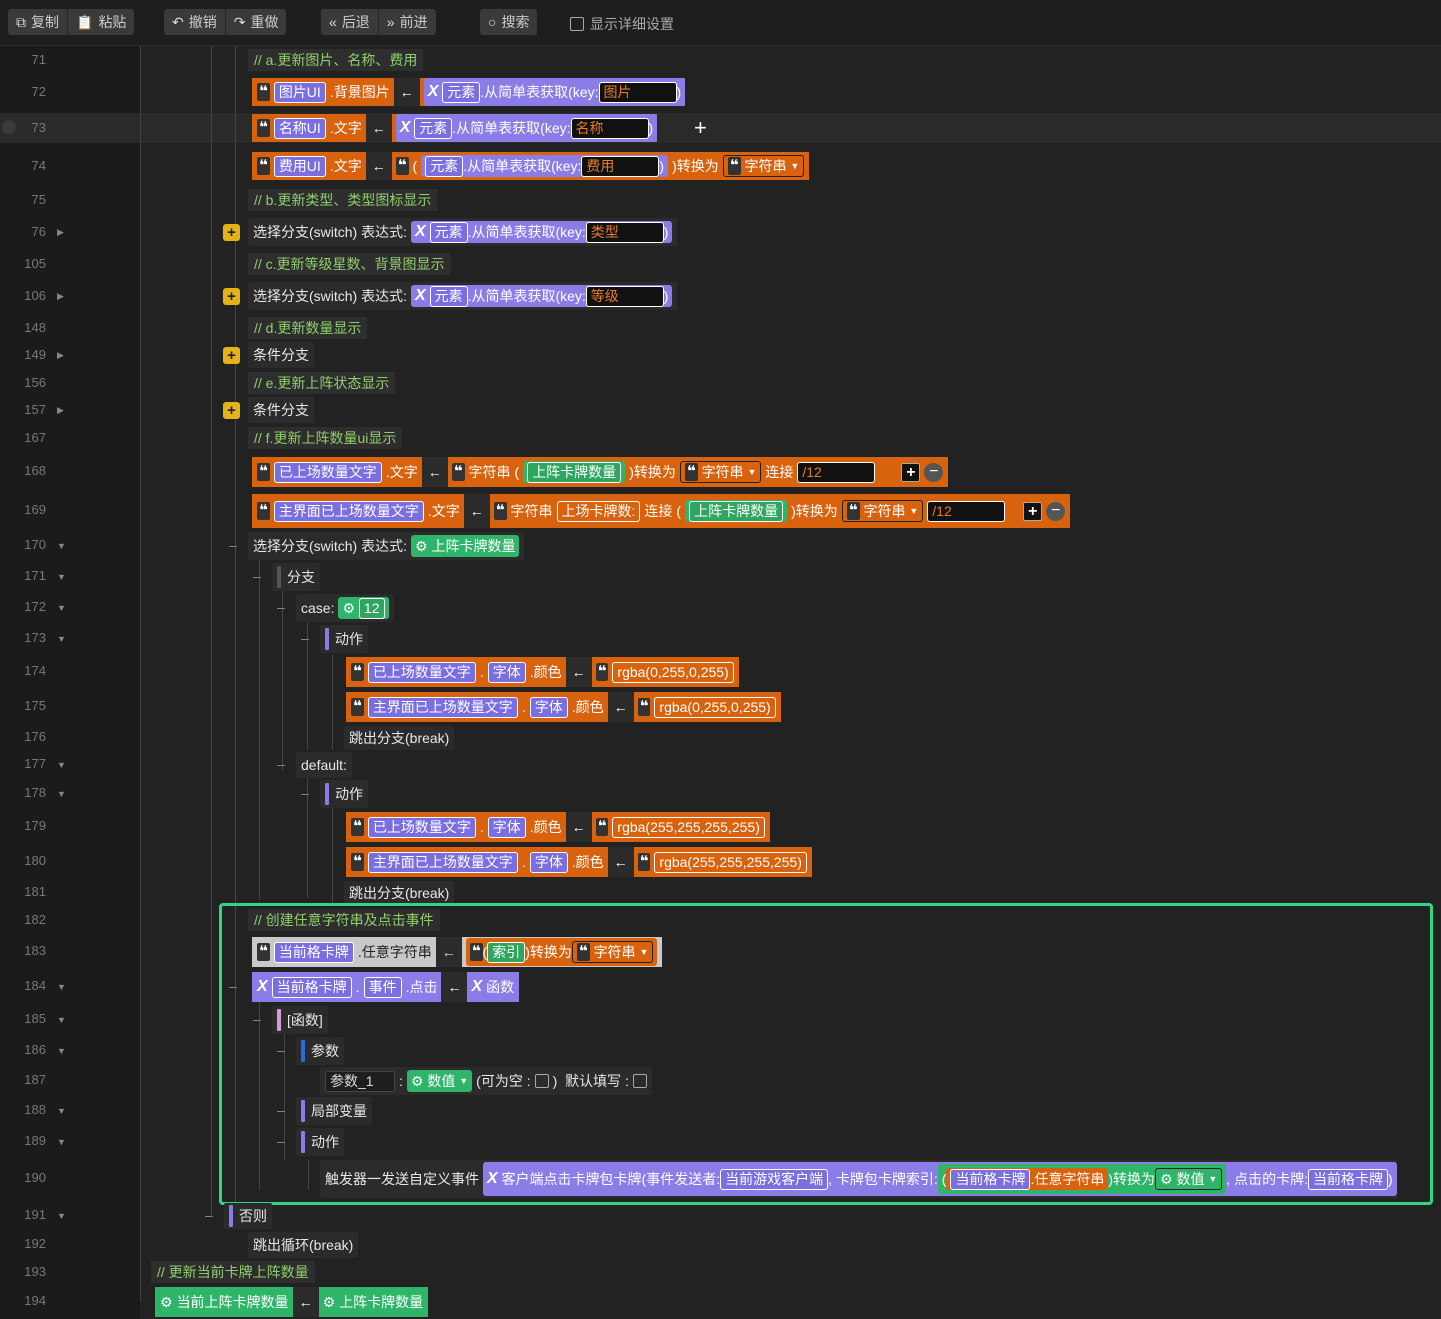 This screenshot has height=1319, width=1441. Describe the element at coordinates (455, 128) in the screenshot. I see `assign-statement: ❝ 名称UI .文字 ← X 元素 .从简单表获取(key: 名称)` at that location.